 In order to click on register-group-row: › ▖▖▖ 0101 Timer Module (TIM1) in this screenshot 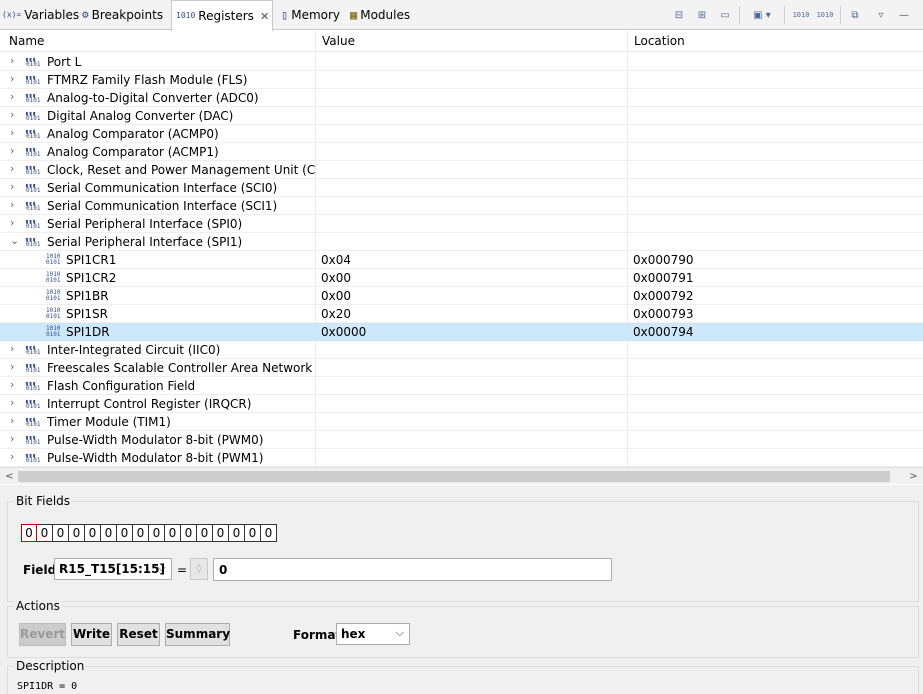, I will do `click(461, 422)`.